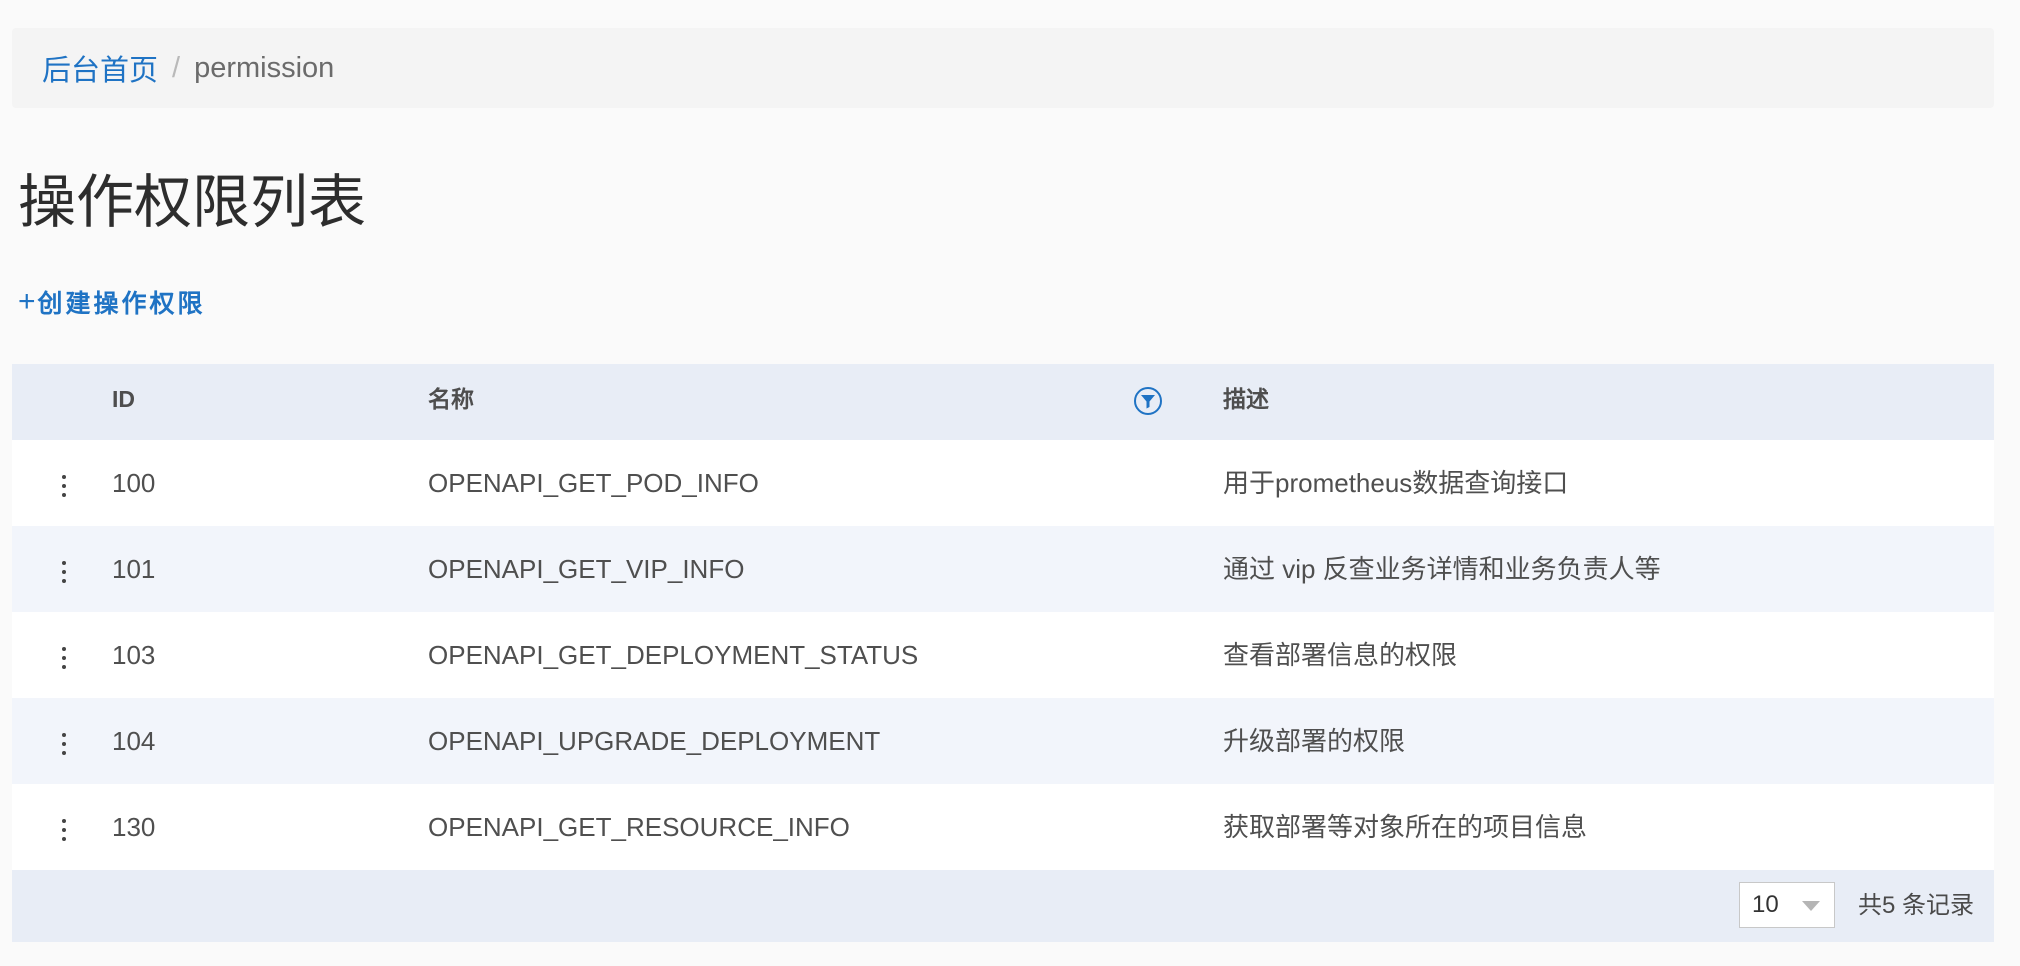 Image resolution: width=2020 pixels, height=966 pixels. I want to click on row-description: 升级部署的权限, so click(1314, 741).